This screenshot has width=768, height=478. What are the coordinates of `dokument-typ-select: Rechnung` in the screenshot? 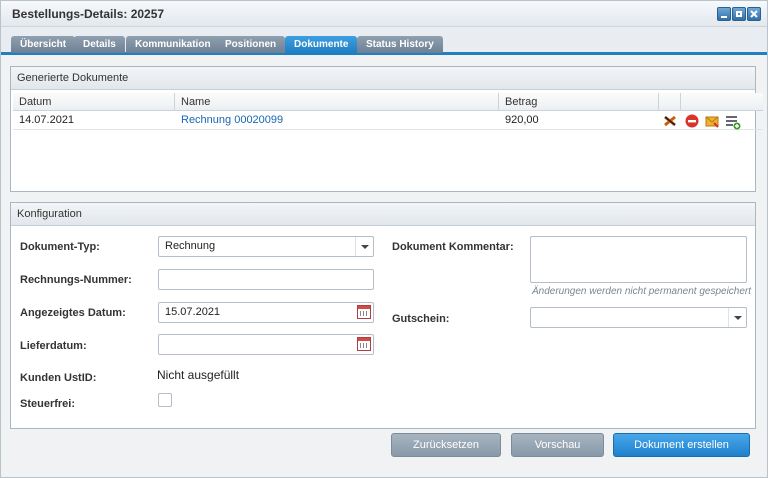 It's located at (266, 246).